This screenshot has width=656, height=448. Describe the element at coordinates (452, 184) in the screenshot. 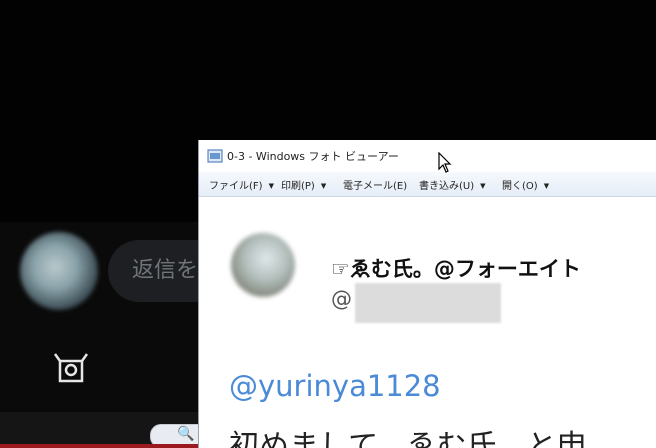

I see `menu-burn: 書き込み(U) ▼` at that location.